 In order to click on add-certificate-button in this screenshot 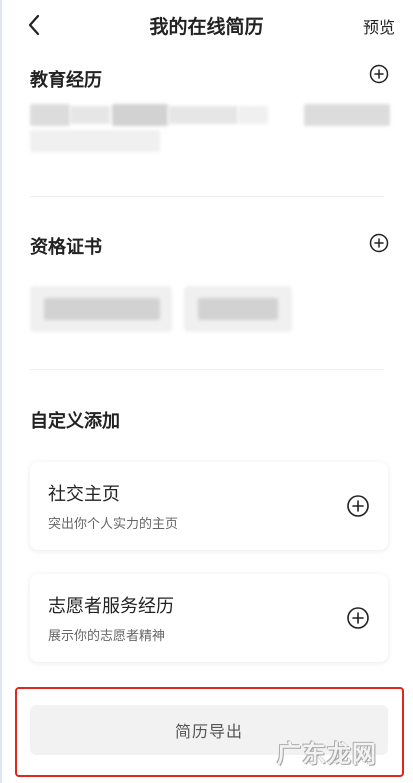, I will do `click(379, 243)`.